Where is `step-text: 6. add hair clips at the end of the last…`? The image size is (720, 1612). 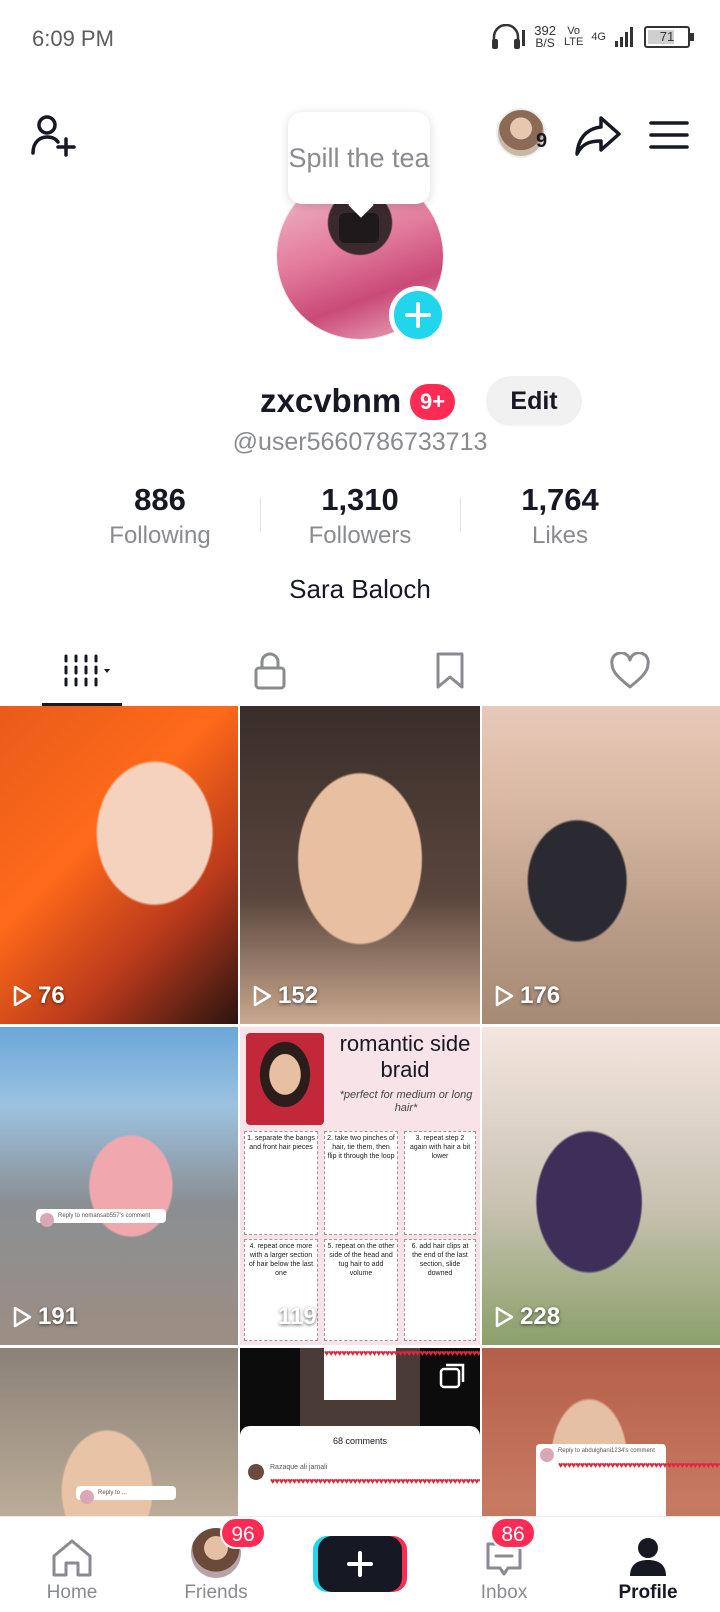 step-text: 6. add hair clips at the end of the last… is located at coordinates (440, 1260).